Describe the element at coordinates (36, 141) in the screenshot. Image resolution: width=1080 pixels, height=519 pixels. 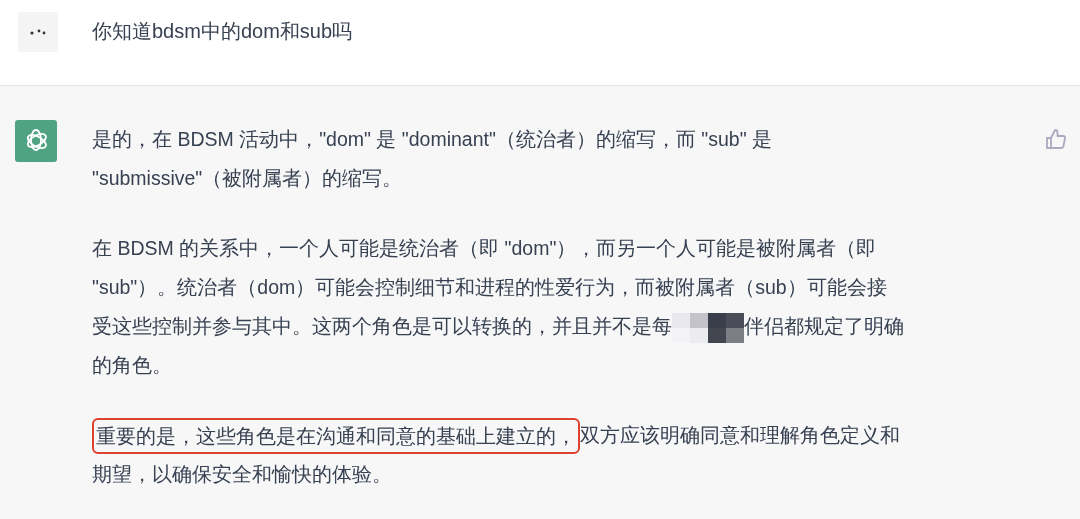
I see `assistant-logo-icon` at that location.